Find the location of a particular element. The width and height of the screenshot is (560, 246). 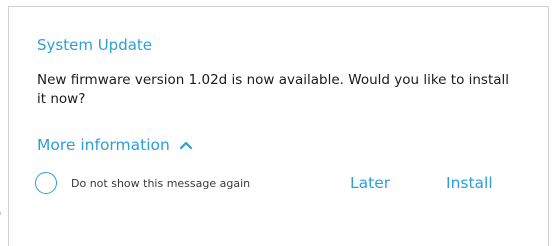

do-not-show-radio is located at coordinates (46, 183).